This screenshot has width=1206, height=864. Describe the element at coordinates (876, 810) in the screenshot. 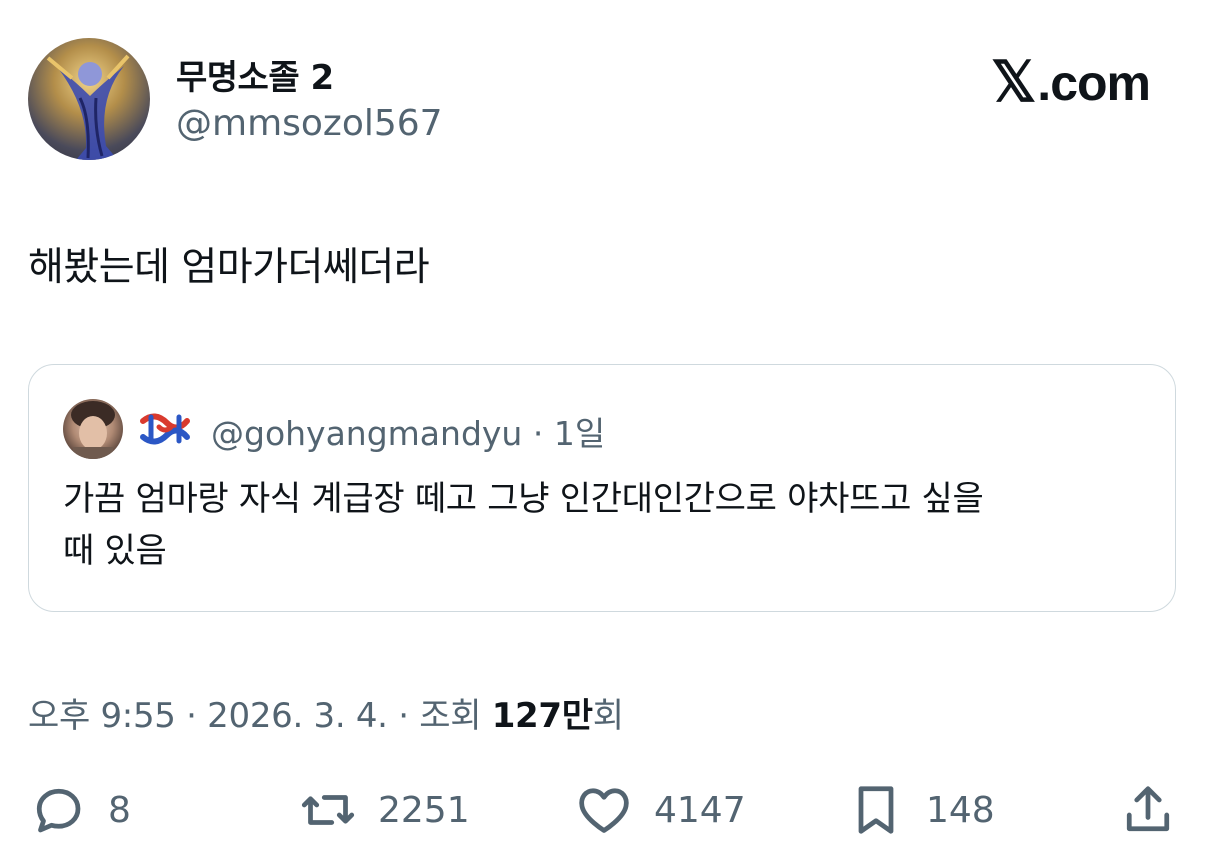

I see `bookmark-icon` at that location.